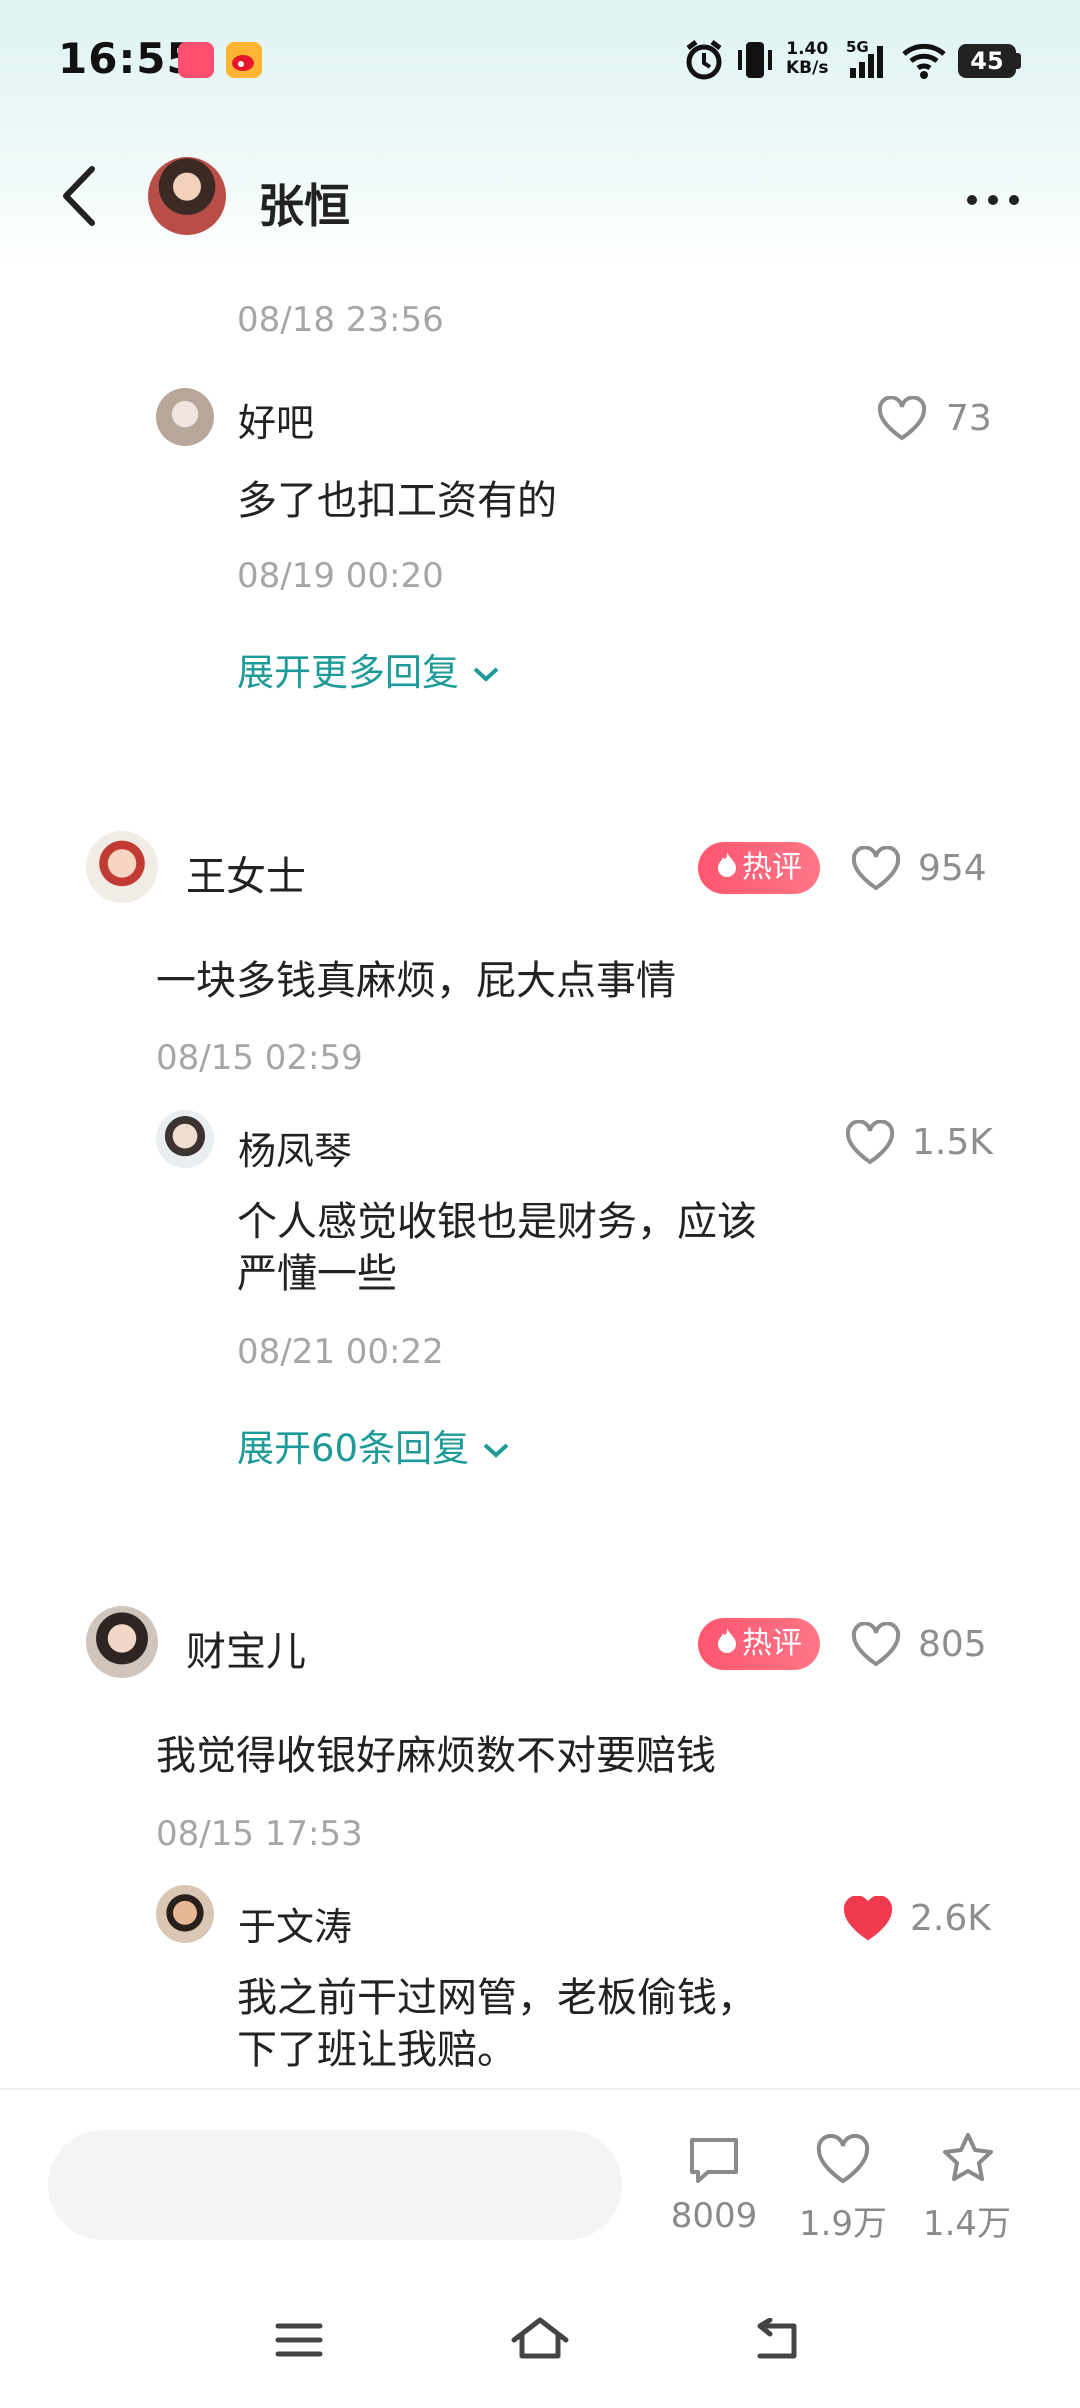 Image resolution: width=1080 pixels, height=2408 pixels. What do you see at coordinates (348, 672) in the screenshot?
I see `expand-label: 展开更多回复` at bounding box center [348, 672].